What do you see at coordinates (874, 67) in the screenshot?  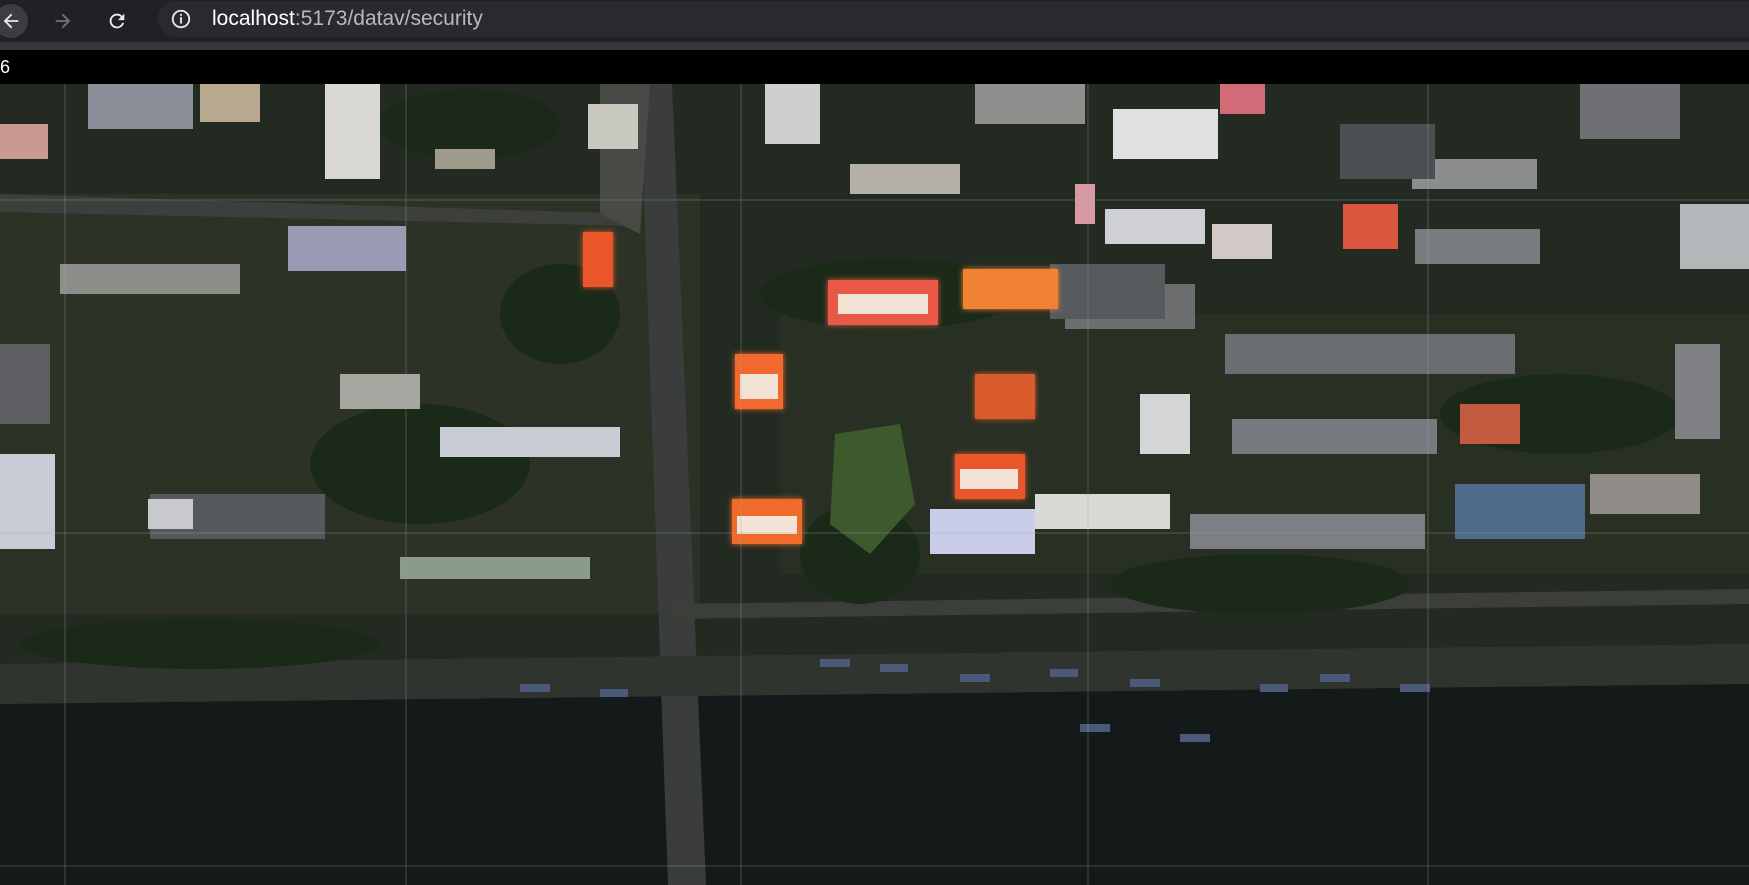 I see `info-bar: 6` at bounding box center [874, 67].